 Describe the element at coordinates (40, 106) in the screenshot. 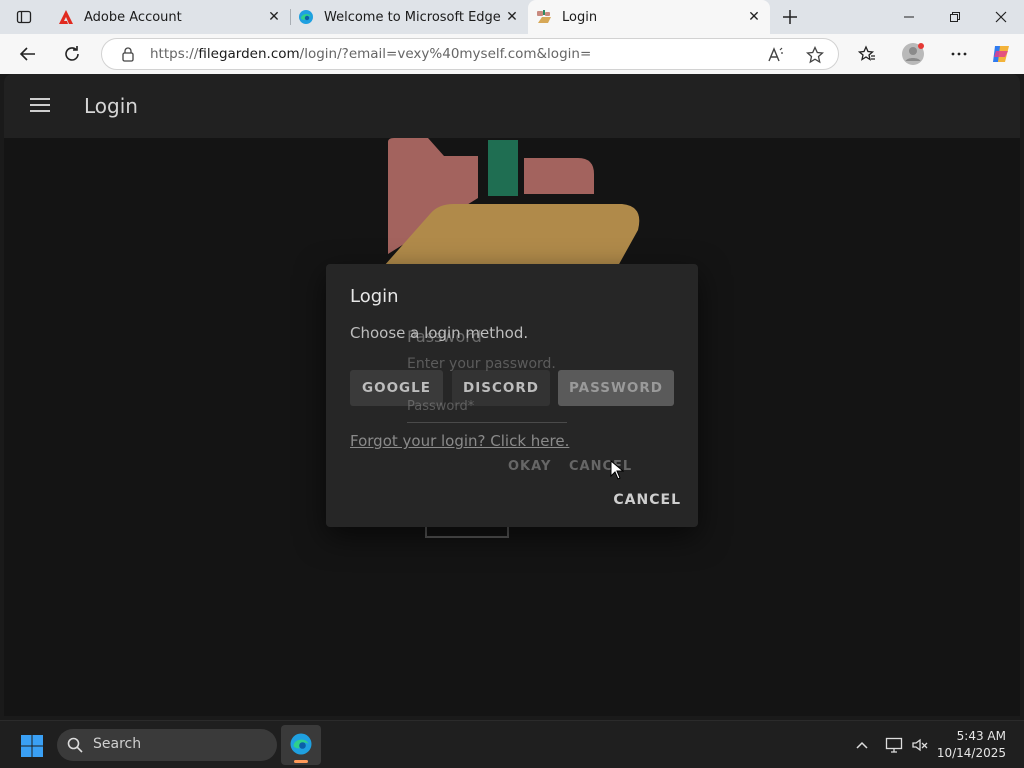

I see `menu-icon` at that location.